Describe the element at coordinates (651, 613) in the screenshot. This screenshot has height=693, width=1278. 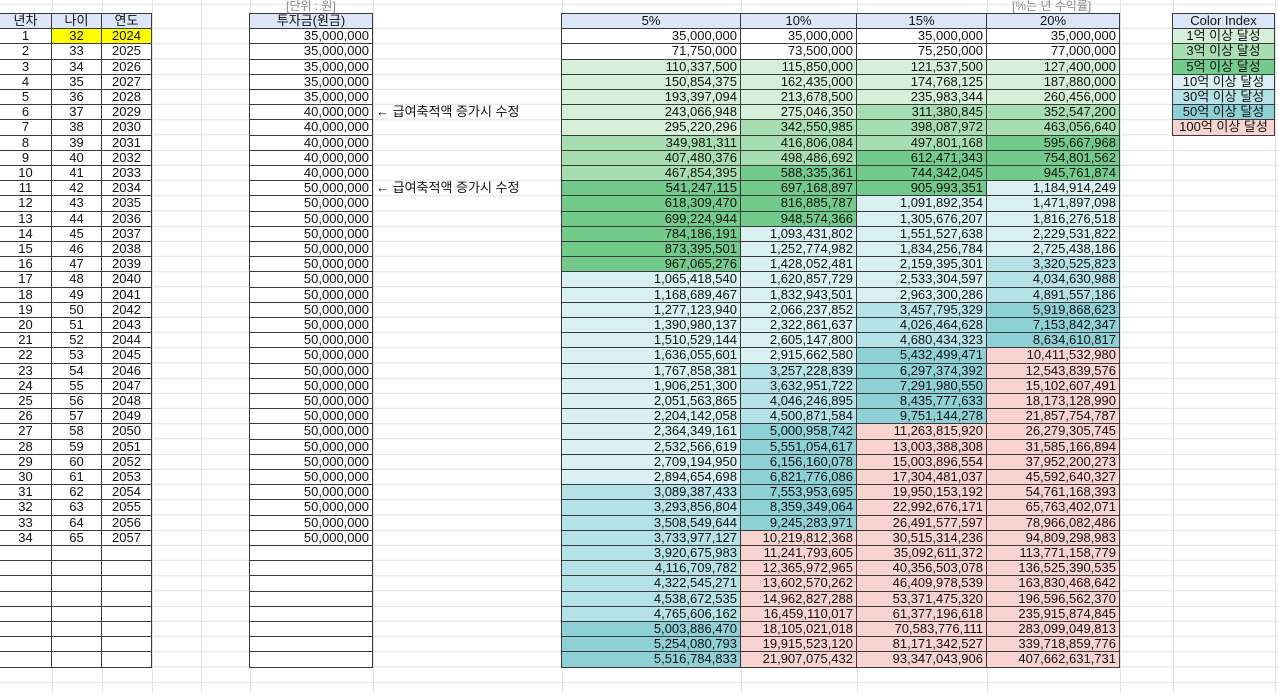
I see `projection-cell: 4,765,606,162` at that location.